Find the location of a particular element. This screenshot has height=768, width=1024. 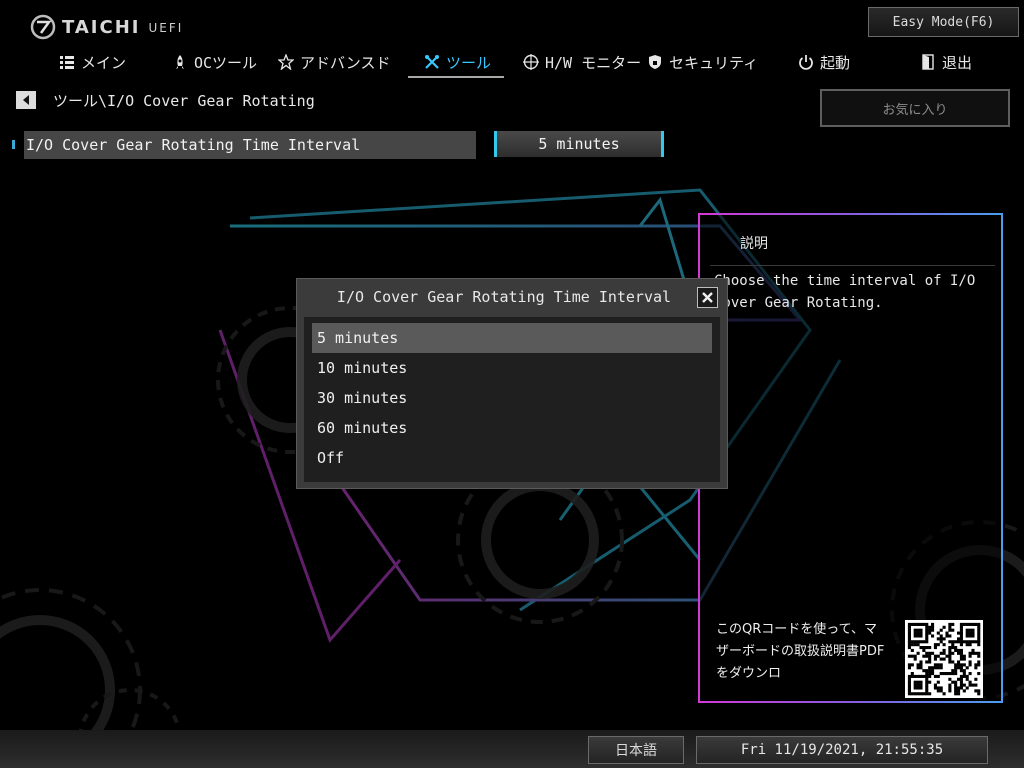

option-30-minutes: 30 minutes is located at coordinates (512, 398).